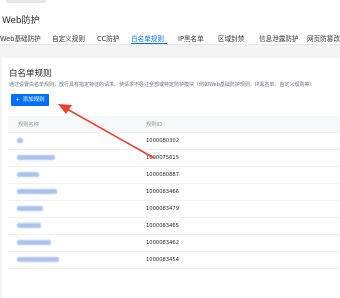  Describe the element at coordinates (163, 141) in the screenshot. I see `rule-id-cell: 1000080302` at that location.